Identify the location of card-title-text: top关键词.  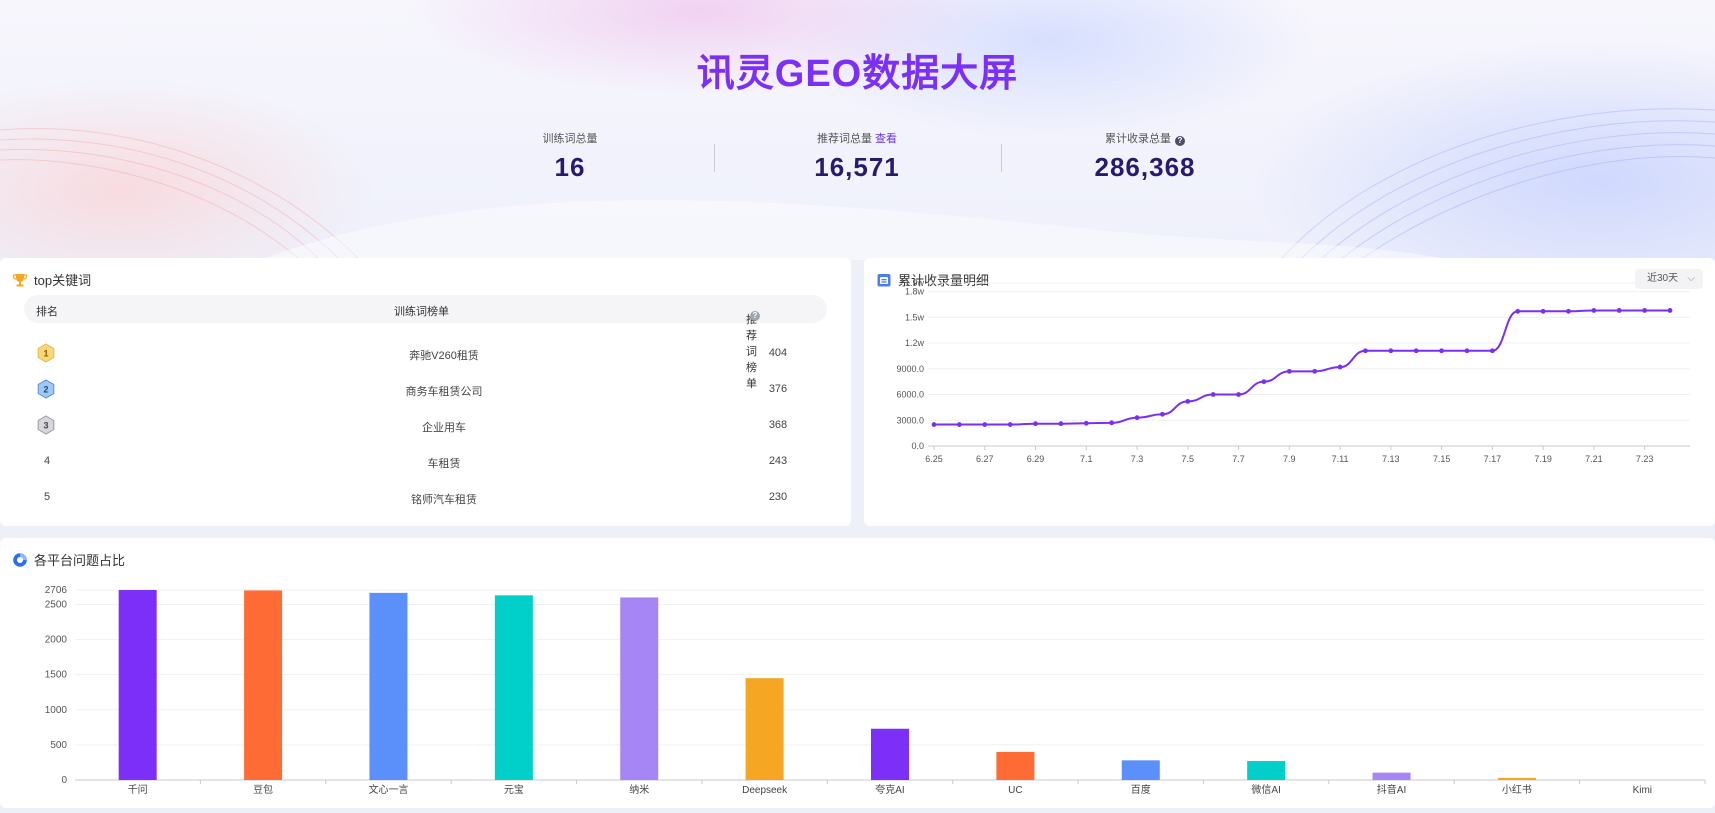
(63, 280).